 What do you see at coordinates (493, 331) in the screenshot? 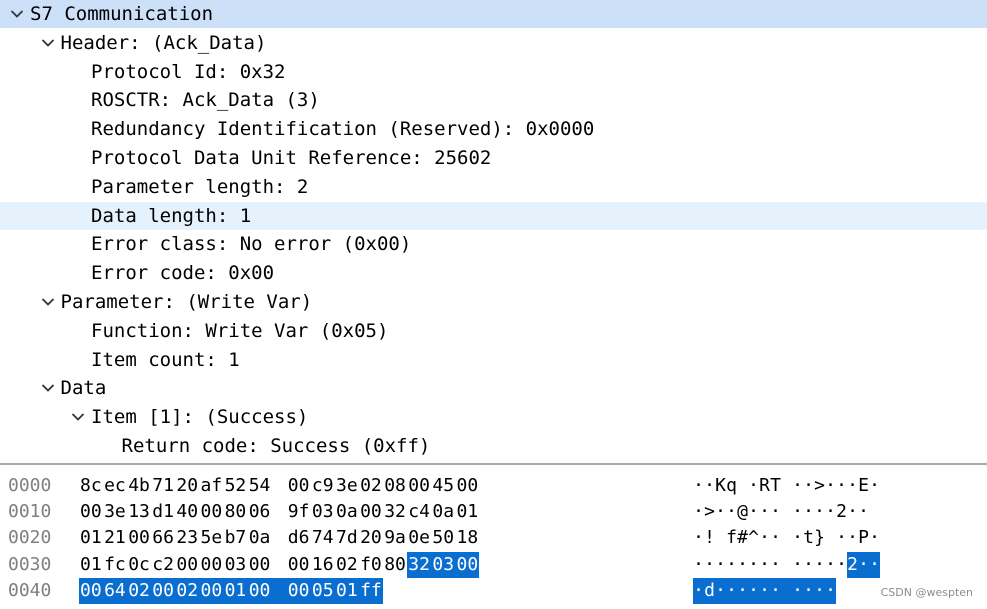
I see `tree-row: Function: Write Var (0x05)` at bounding box center [493, 331].